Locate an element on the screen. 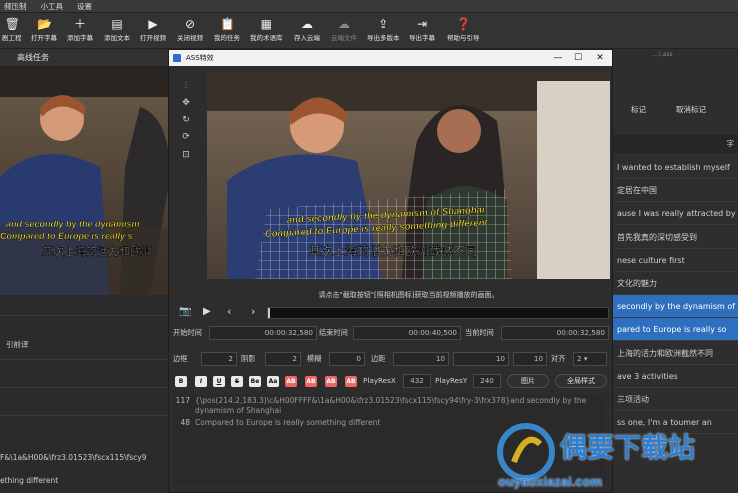  camera-icon: 📷 is located at coordinates (185, 311).